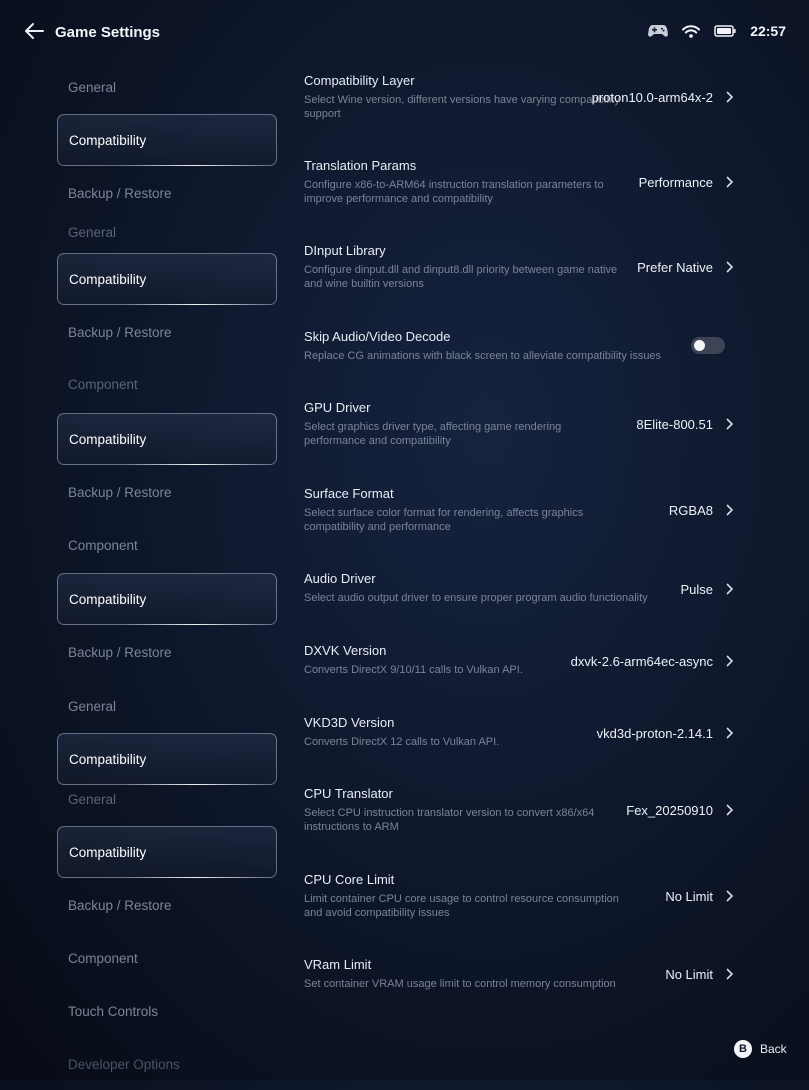  I want to click on setting-title: Compatibility Layer, so click(359, 80).